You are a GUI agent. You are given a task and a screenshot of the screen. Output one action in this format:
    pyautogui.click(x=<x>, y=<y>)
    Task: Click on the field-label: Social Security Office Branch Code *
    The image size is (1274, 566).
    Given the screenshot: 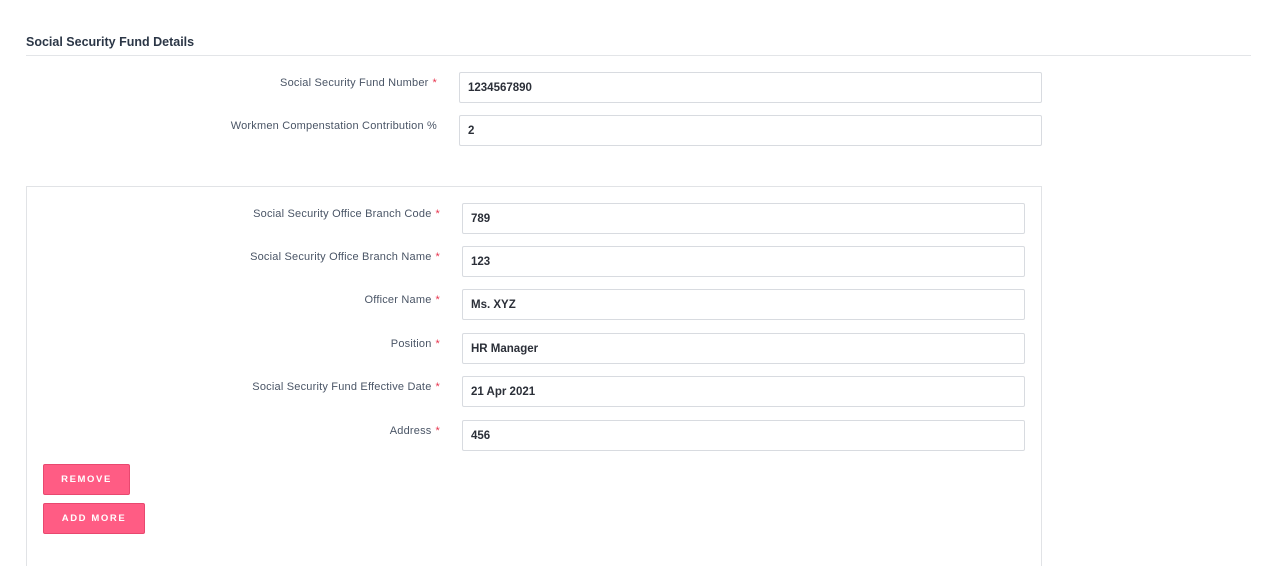 What is the action you would take?
    pyautogui.click(x=346, y=214)
    